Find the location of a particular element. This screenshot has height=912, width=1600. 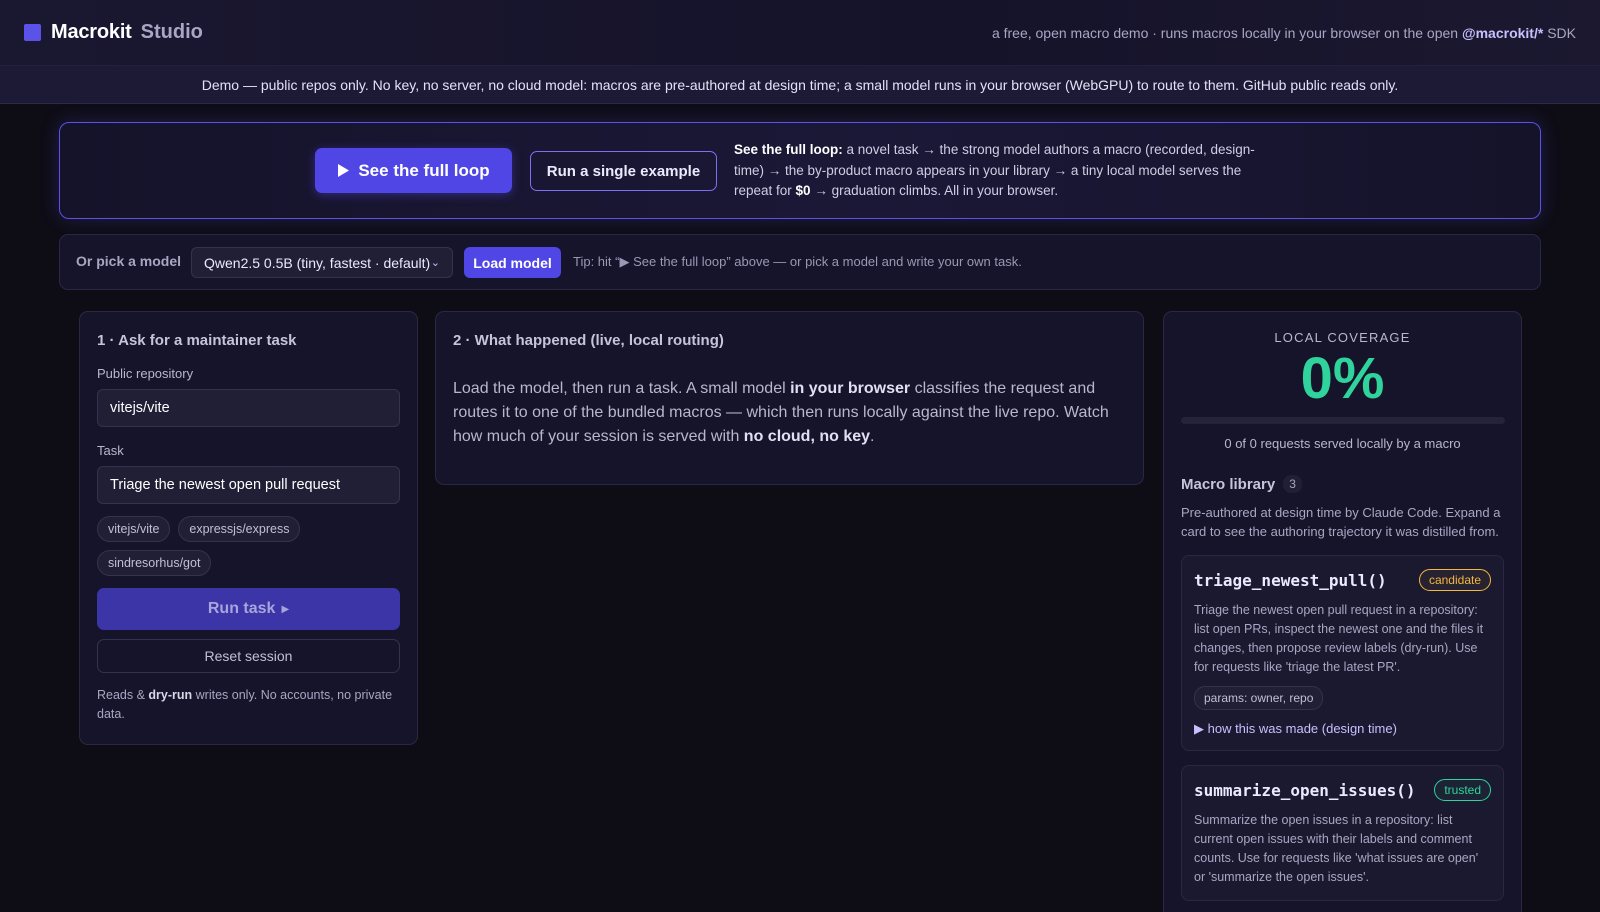

macro-params: params: owner, repo is located at coordinates (1259, 698).